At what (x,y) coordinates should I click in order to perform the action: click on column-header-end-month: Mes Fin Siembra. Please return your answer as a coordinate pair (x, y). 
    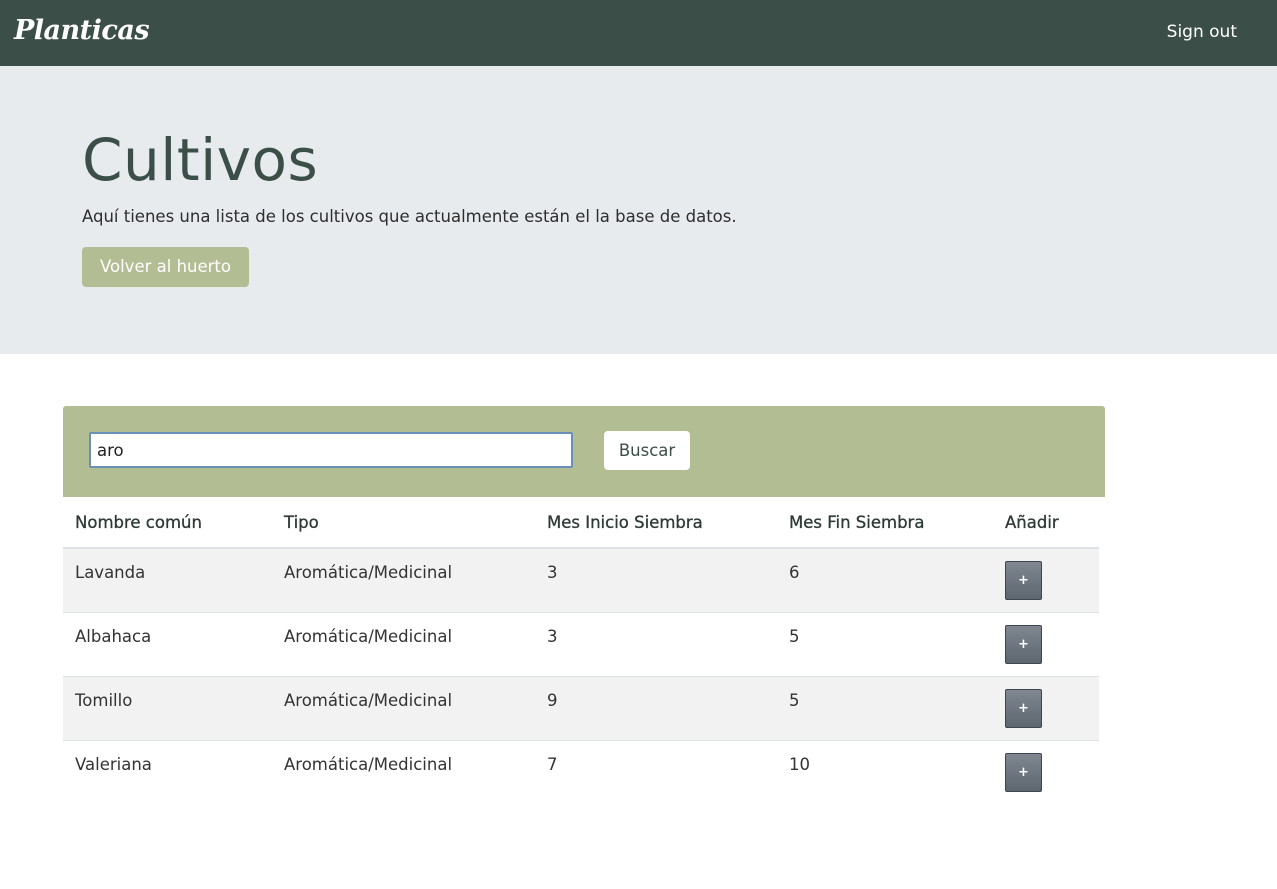
    Looking at the image, I should click on (885, 523).